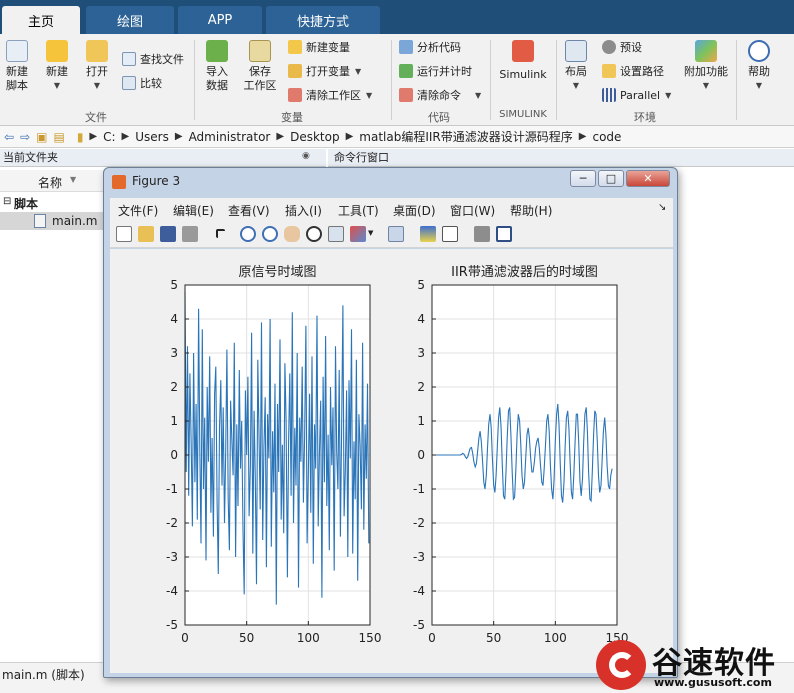 The height and width of the screenshot is (693, 794). I want to click on layout-dropdown-icon: ▼, so click(576, 85).